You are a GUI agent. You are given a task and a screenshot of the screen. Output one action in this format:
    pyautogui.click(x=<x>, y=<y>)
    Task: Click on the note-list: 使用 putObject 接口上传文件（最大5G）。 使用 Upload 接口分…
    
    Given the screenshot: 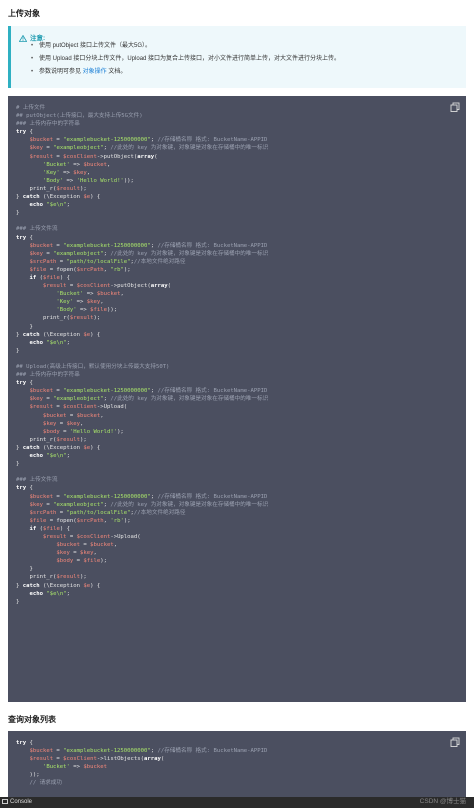 What is the action you would take?
    pyautogui.click(x=246, y=59)
    